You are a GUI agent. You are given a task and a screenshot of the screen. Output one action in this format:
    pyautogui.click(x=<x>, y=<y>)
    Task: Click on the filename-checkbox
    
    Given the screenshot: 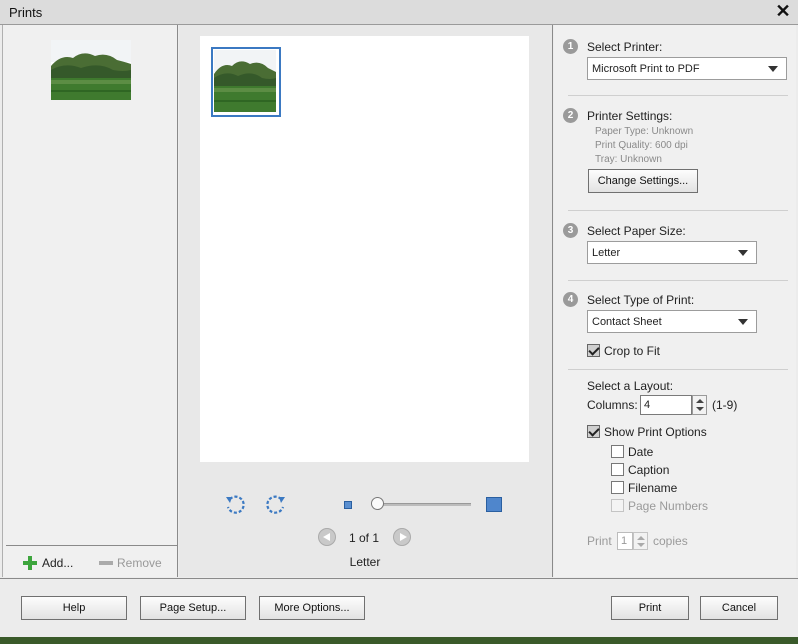 What is the action you would take?
    pyautogui.click(x=617, y=487)
    